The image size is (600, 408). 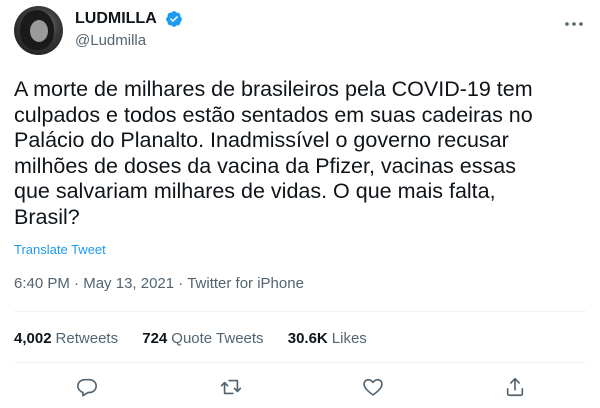 I want to click on retweets-count: 4,002, so click(x=33, y=338).